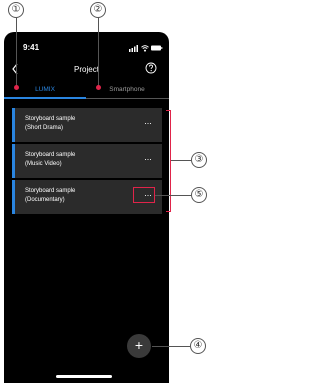 The image size is (320, 383). I want to click on nav-bar: Project, so click(86, 71).